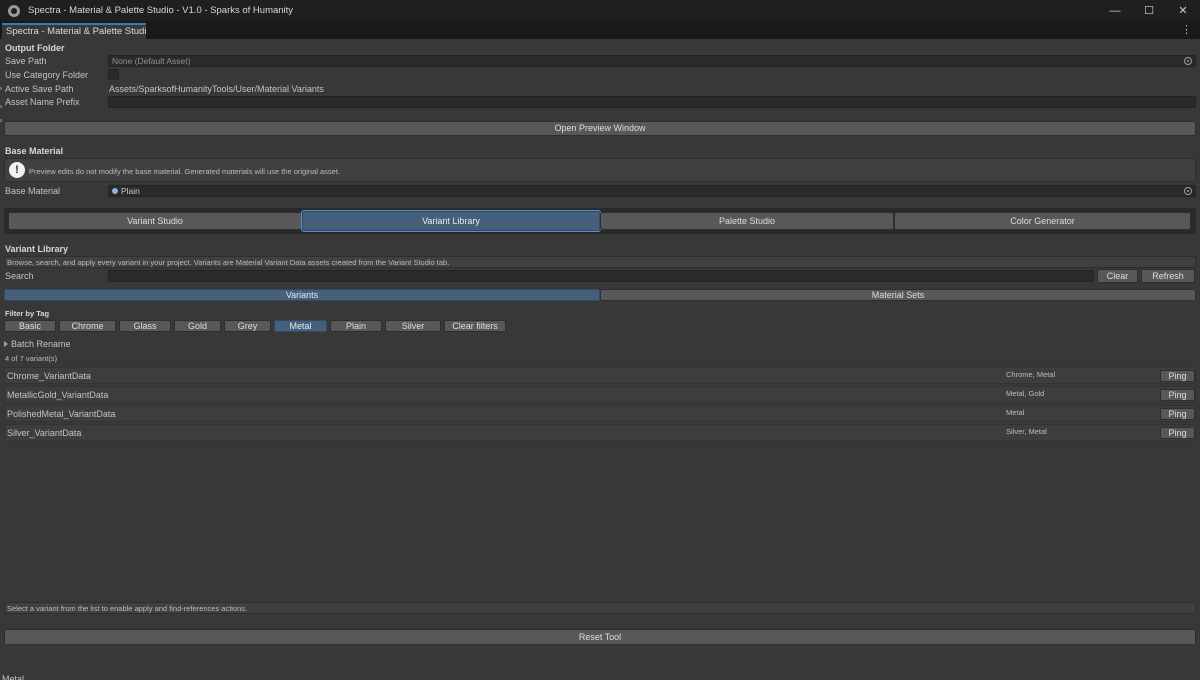  Describe the element at coordinates (113, 74) in the screenshot. I see `use-category-checkbox` at that location.